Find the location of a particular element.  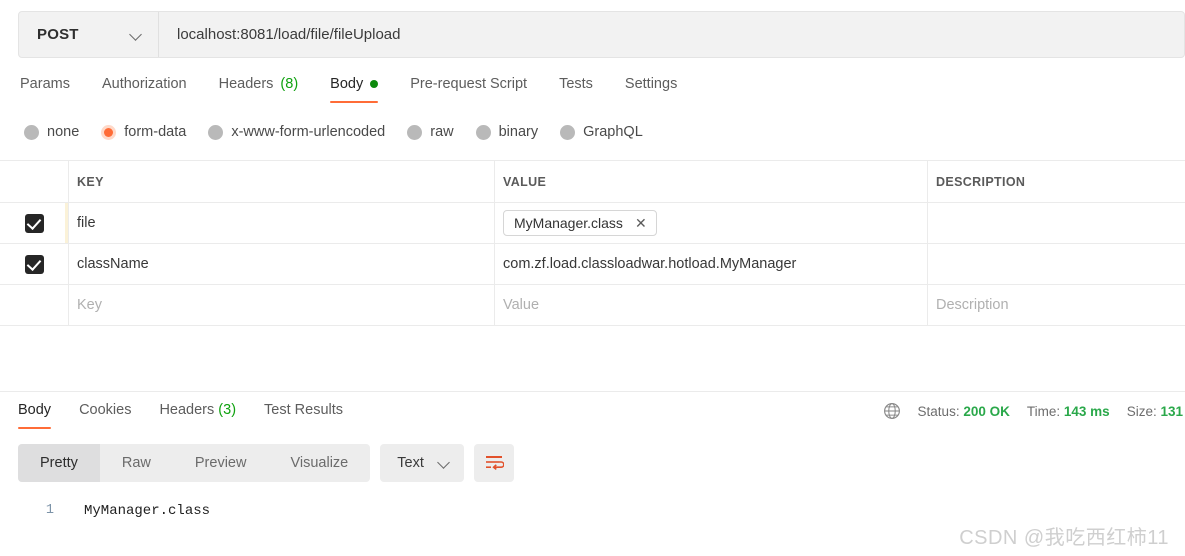

status-value: 200 OK is located at coordinates (986, 411).